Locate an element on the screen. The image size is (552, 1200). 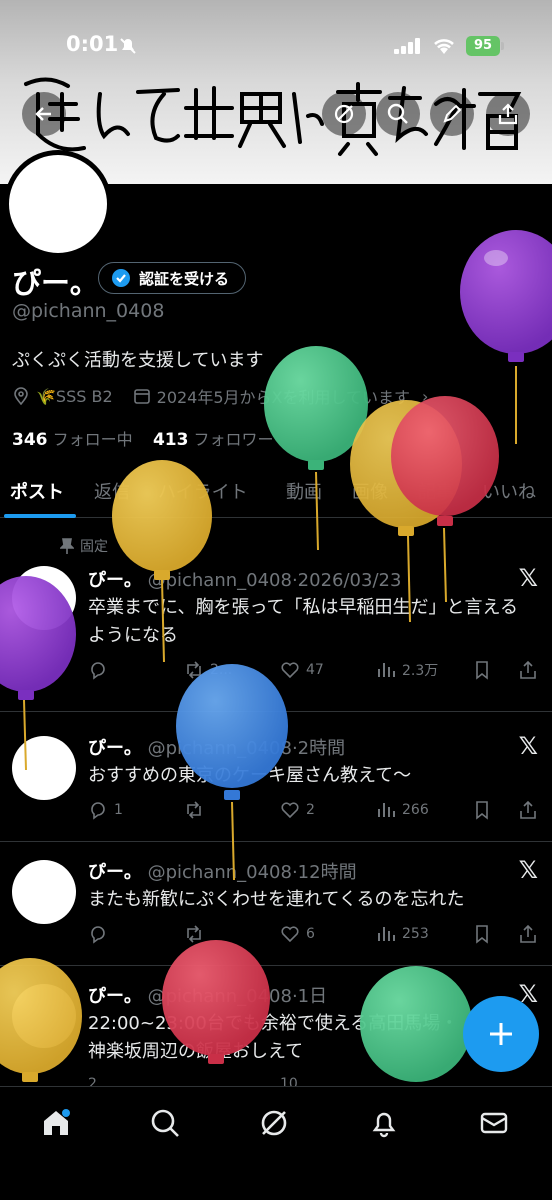
post-header: ぴー。 @pichann_0408·12時間 is located at coordinates (222, 872).